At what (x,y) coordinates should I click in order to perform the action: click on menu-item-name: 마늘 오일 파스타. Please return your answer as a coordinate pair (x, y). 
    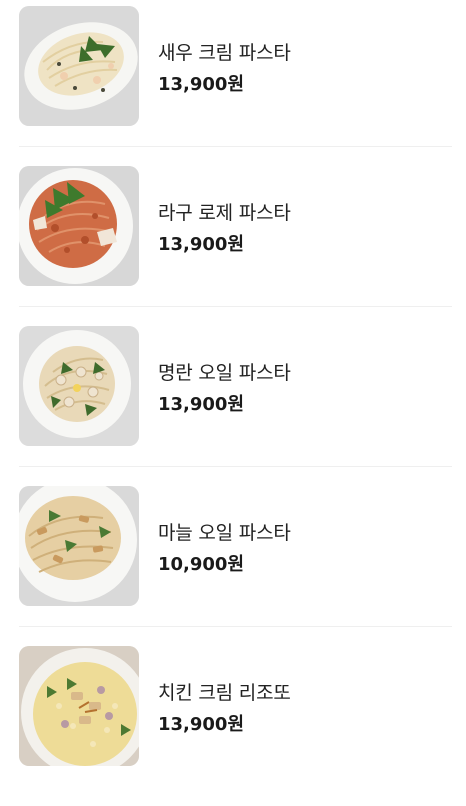
    Looking at the image, I should click on (224, 533).